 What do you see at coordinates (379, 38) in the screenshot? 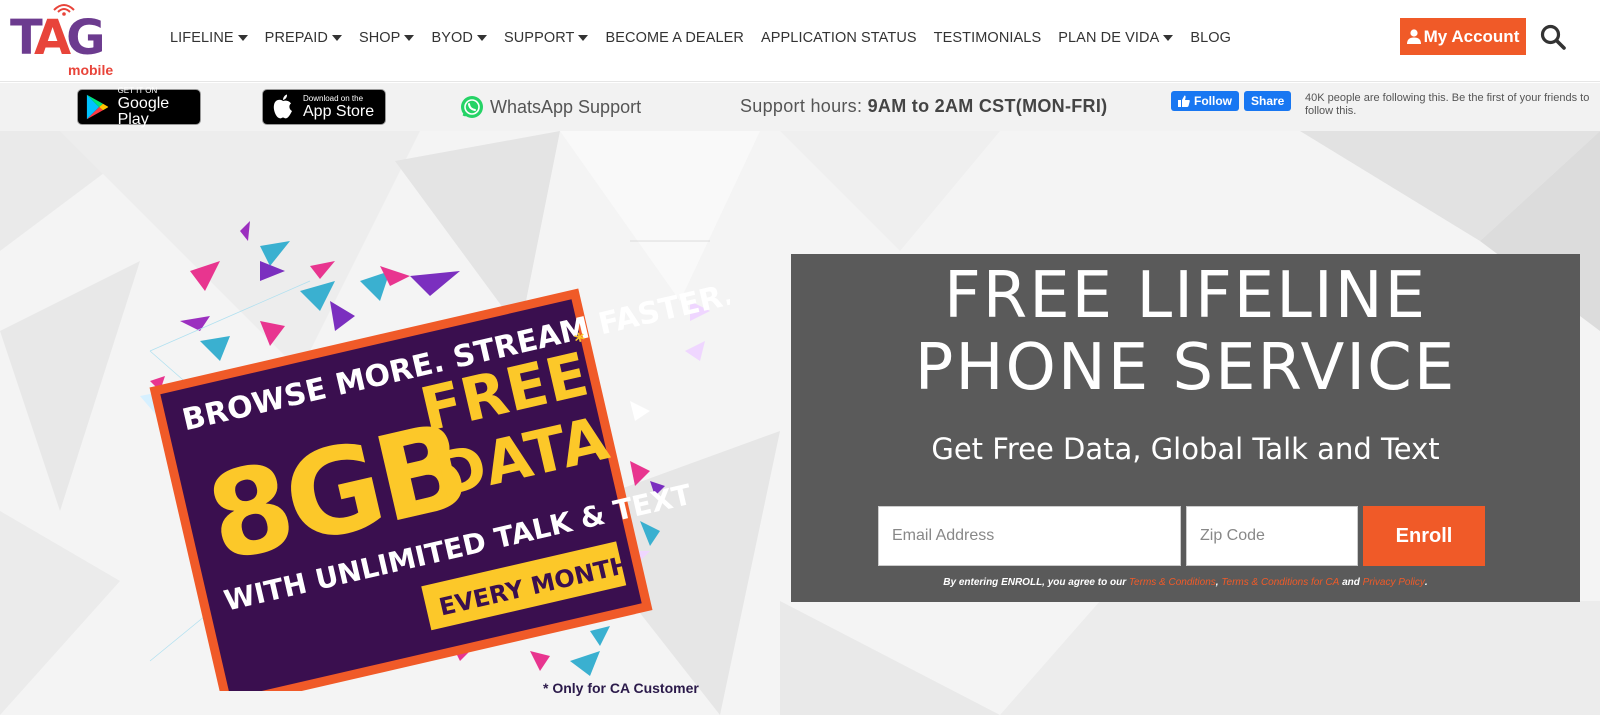
I see `nav-item-label: SHOP` at bounding box center [379, 38].